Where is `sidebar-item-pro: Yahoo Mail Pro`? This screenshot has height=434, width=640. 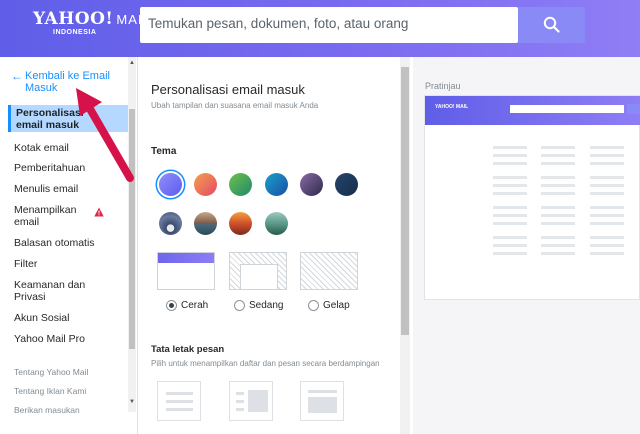 sidebar-item-pro: Yahoo Mail Pro is located at coordinates (49, 339).